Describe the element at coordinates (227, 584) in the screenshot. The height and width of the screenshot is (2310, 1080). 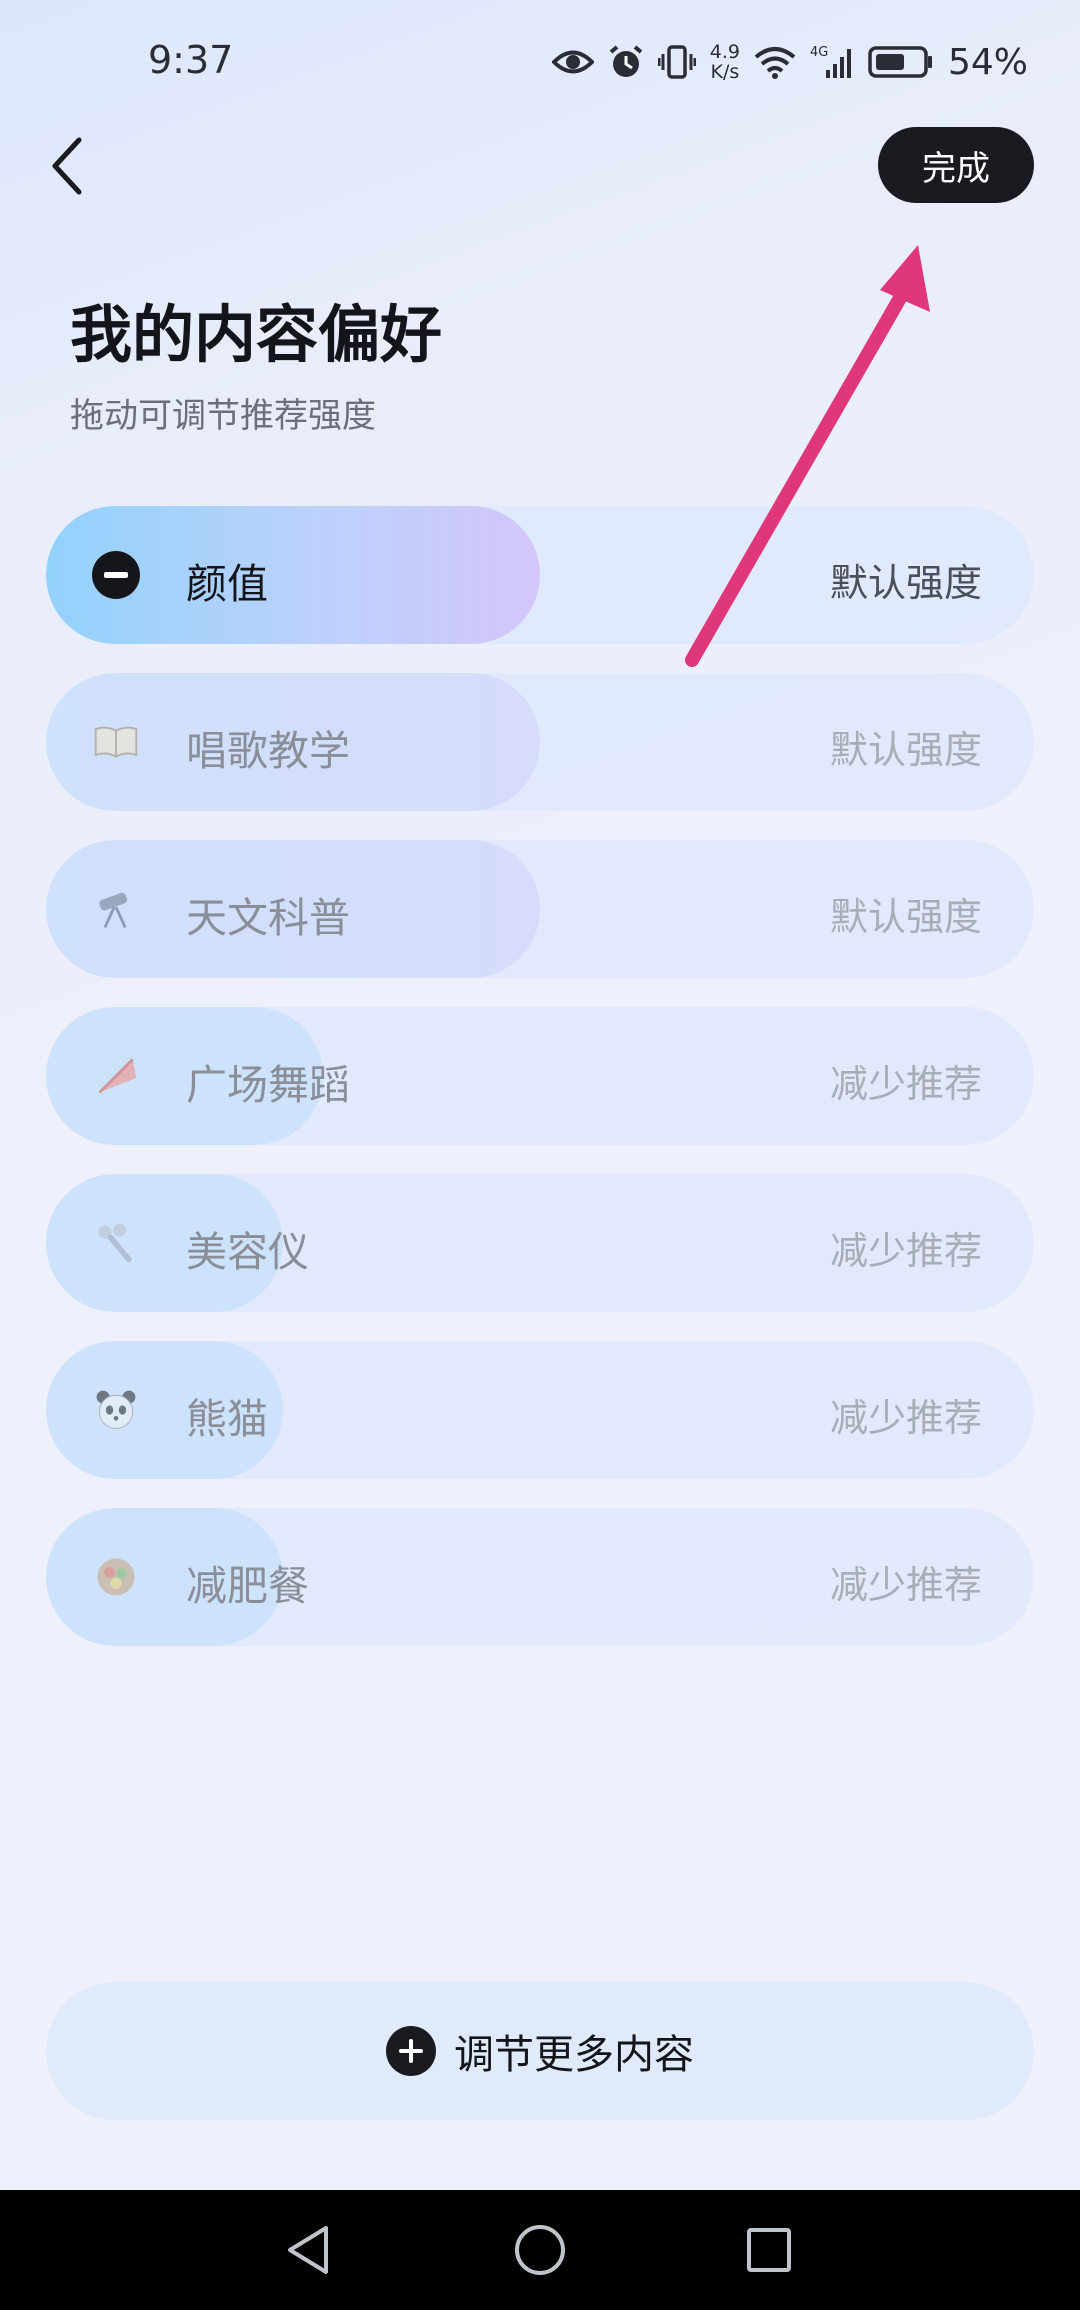
I see `pref-label: 颜值` at that location.